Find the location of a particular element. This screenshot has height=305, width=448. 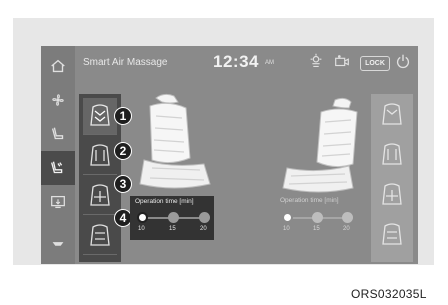

screen-icon is located at coordinates (58, 202).